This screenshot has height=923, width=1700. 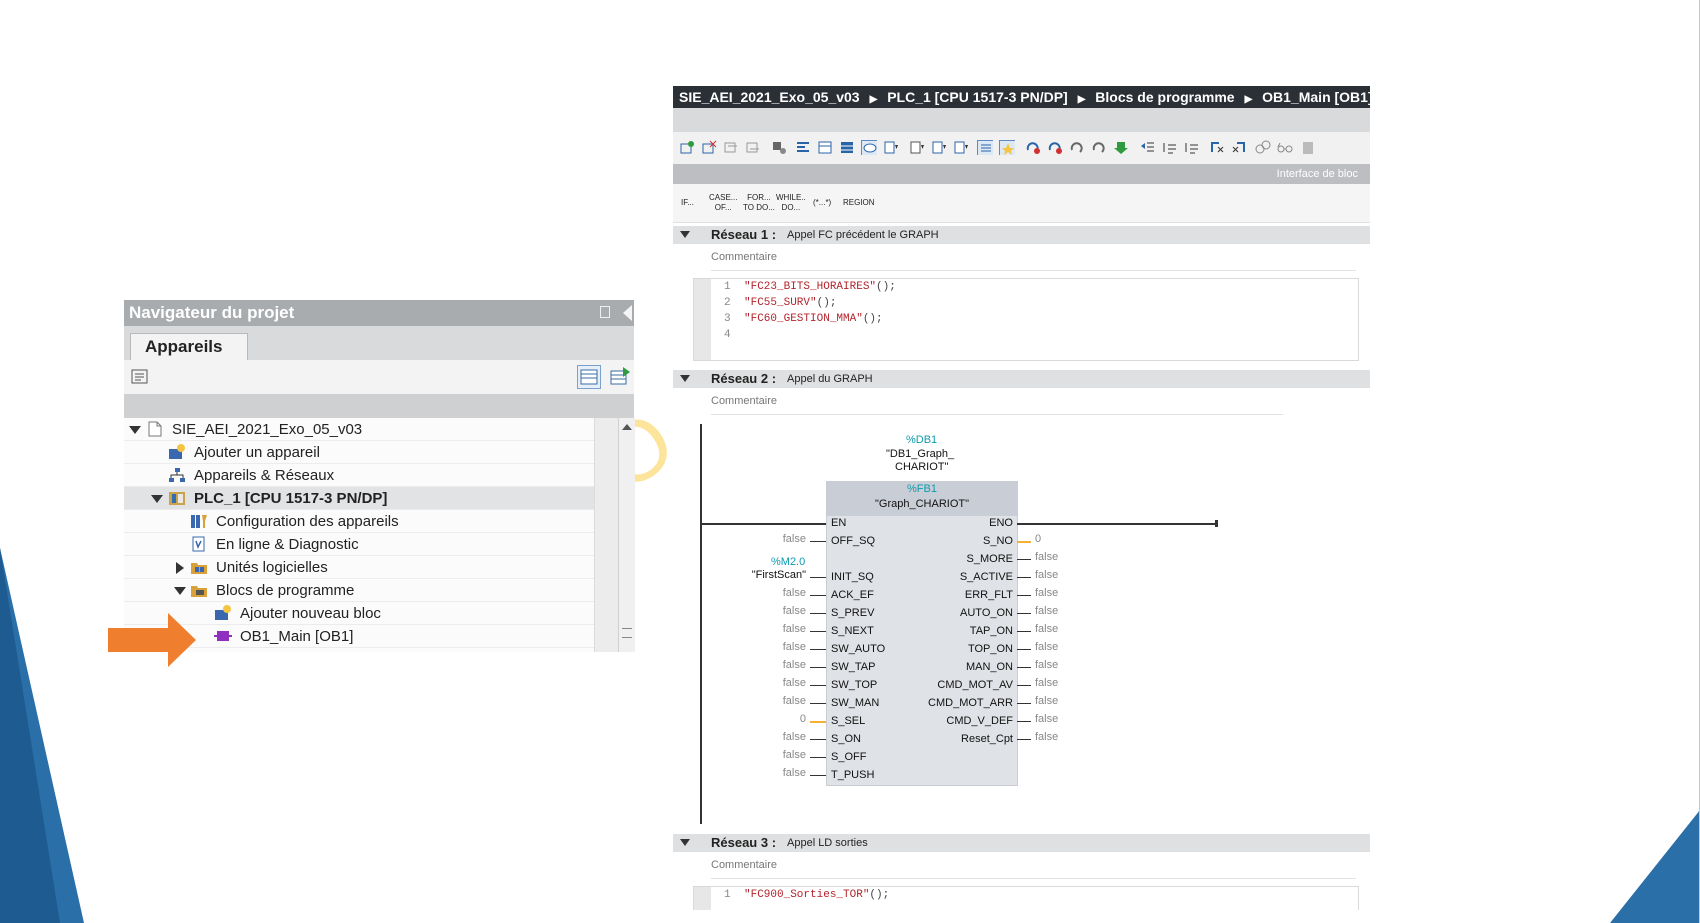 I want to click on instruction-comment: (*...*), so click(x=822, y=203).